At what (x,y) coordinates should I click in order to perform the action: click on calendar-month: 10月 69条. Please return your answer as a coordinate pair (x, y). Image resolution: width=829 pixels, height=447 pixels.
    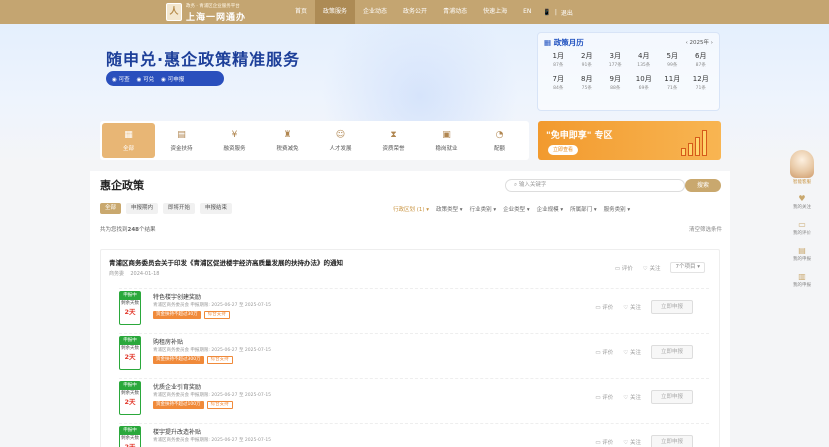
    Looking at the image, I should click on (644, 83).